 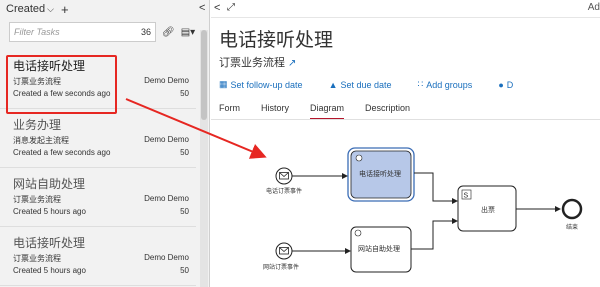 What do you see at coordinates (266, 84) in the screenshot?
I see `action-label: Set follow-up date` at bounding box center [266, 84].